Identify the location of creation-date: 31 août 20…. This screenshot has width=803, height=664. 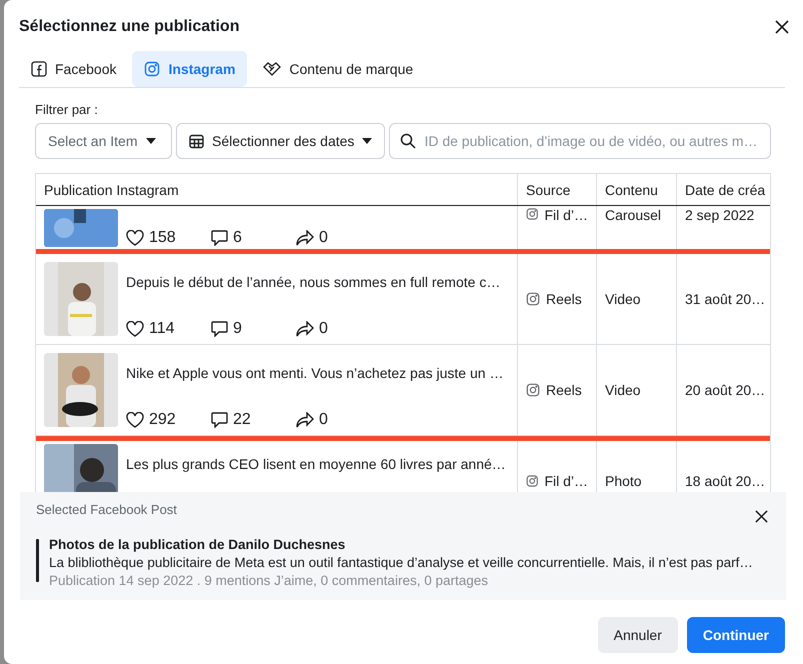
(725, 299).